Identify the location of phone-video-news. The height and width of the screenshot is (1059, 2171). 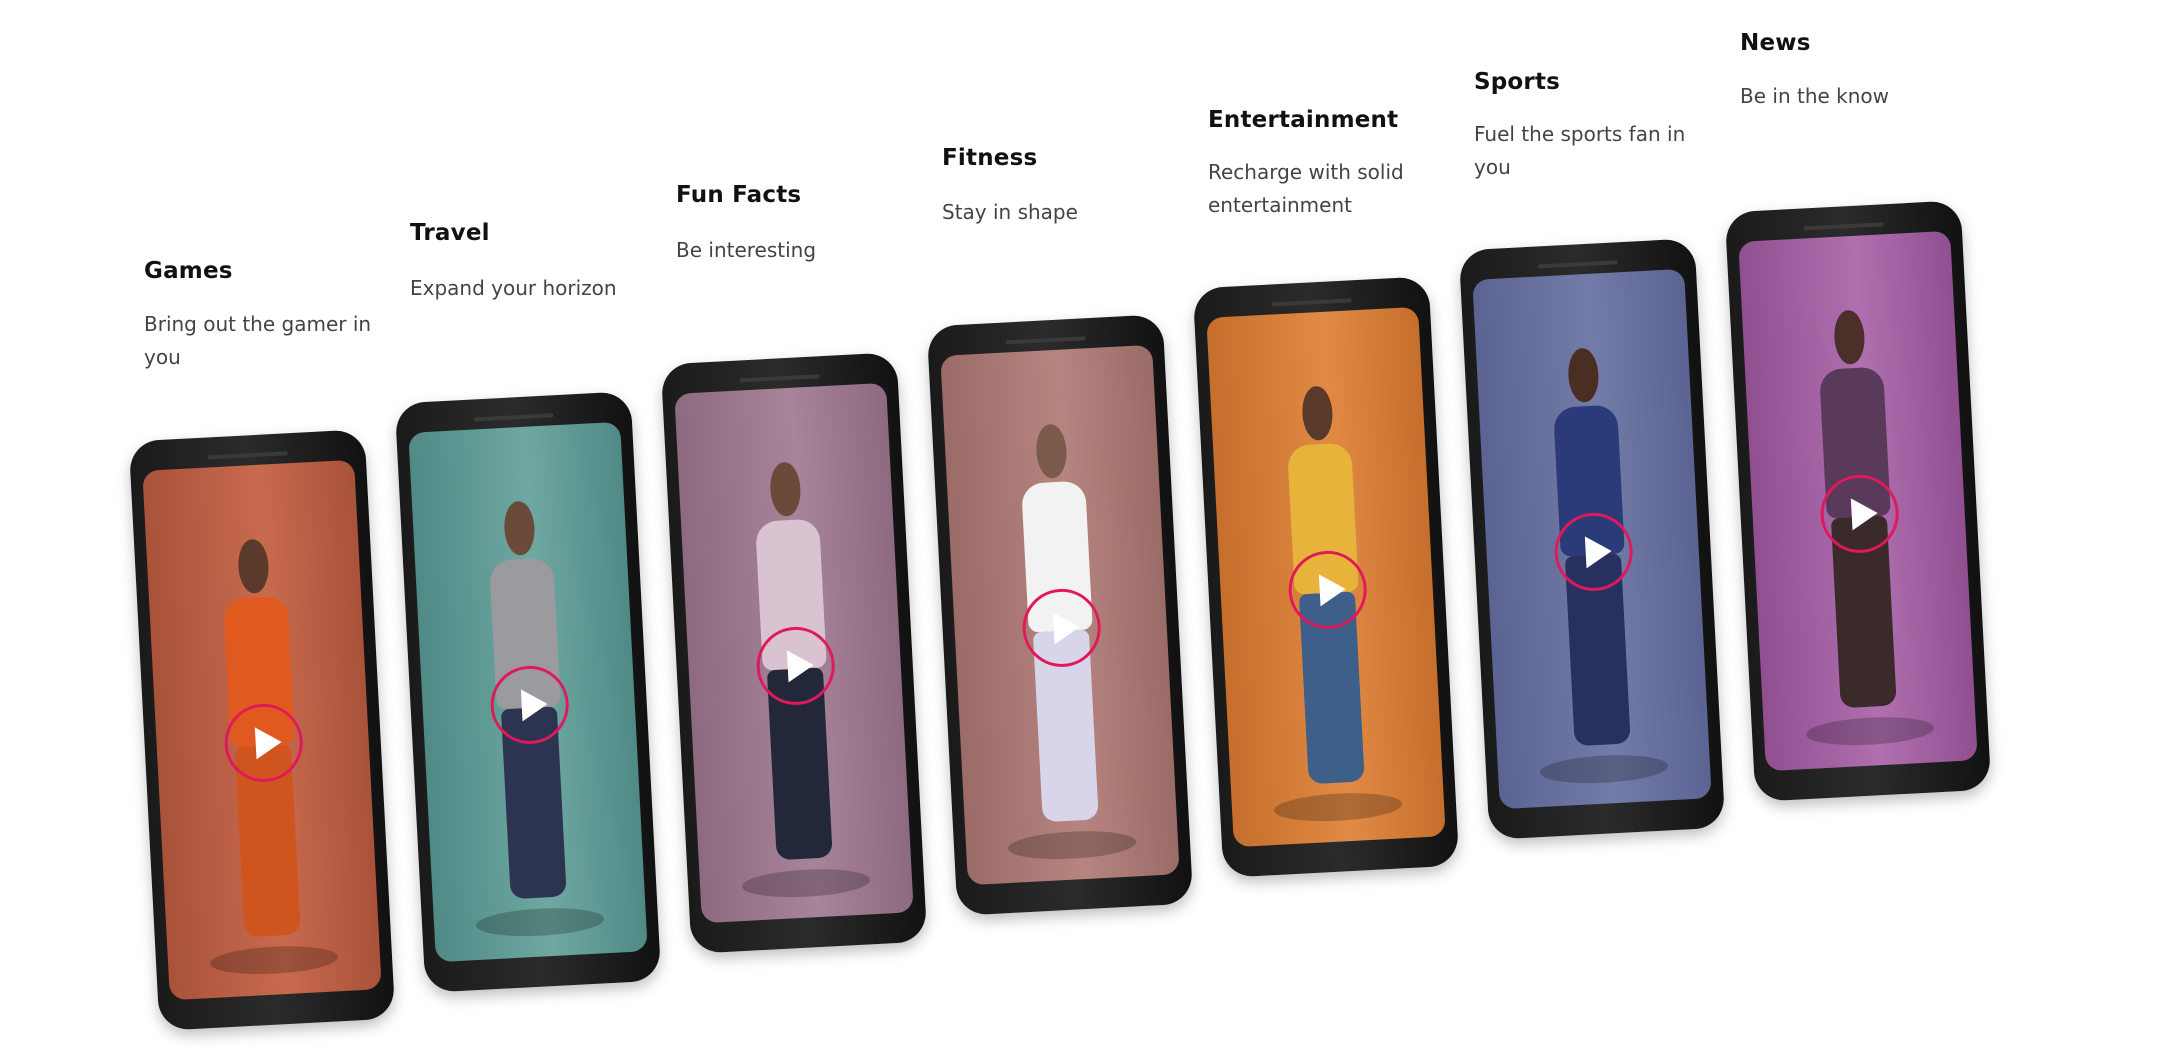
(1858, 501).